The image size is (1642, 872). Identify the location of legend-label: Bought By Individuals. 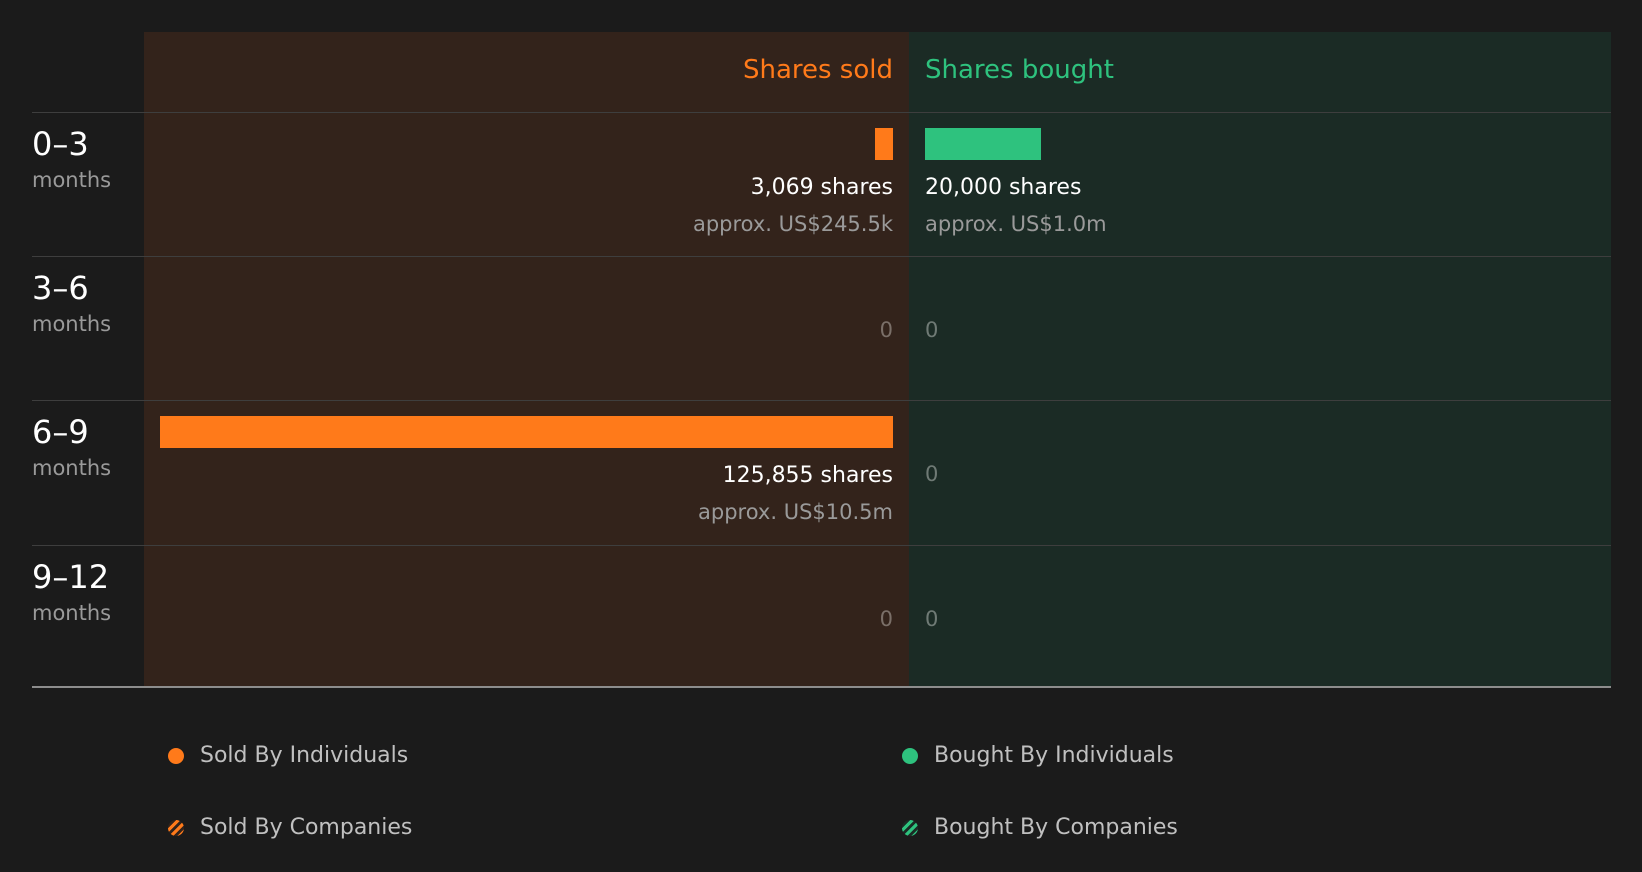
(1054, 755).